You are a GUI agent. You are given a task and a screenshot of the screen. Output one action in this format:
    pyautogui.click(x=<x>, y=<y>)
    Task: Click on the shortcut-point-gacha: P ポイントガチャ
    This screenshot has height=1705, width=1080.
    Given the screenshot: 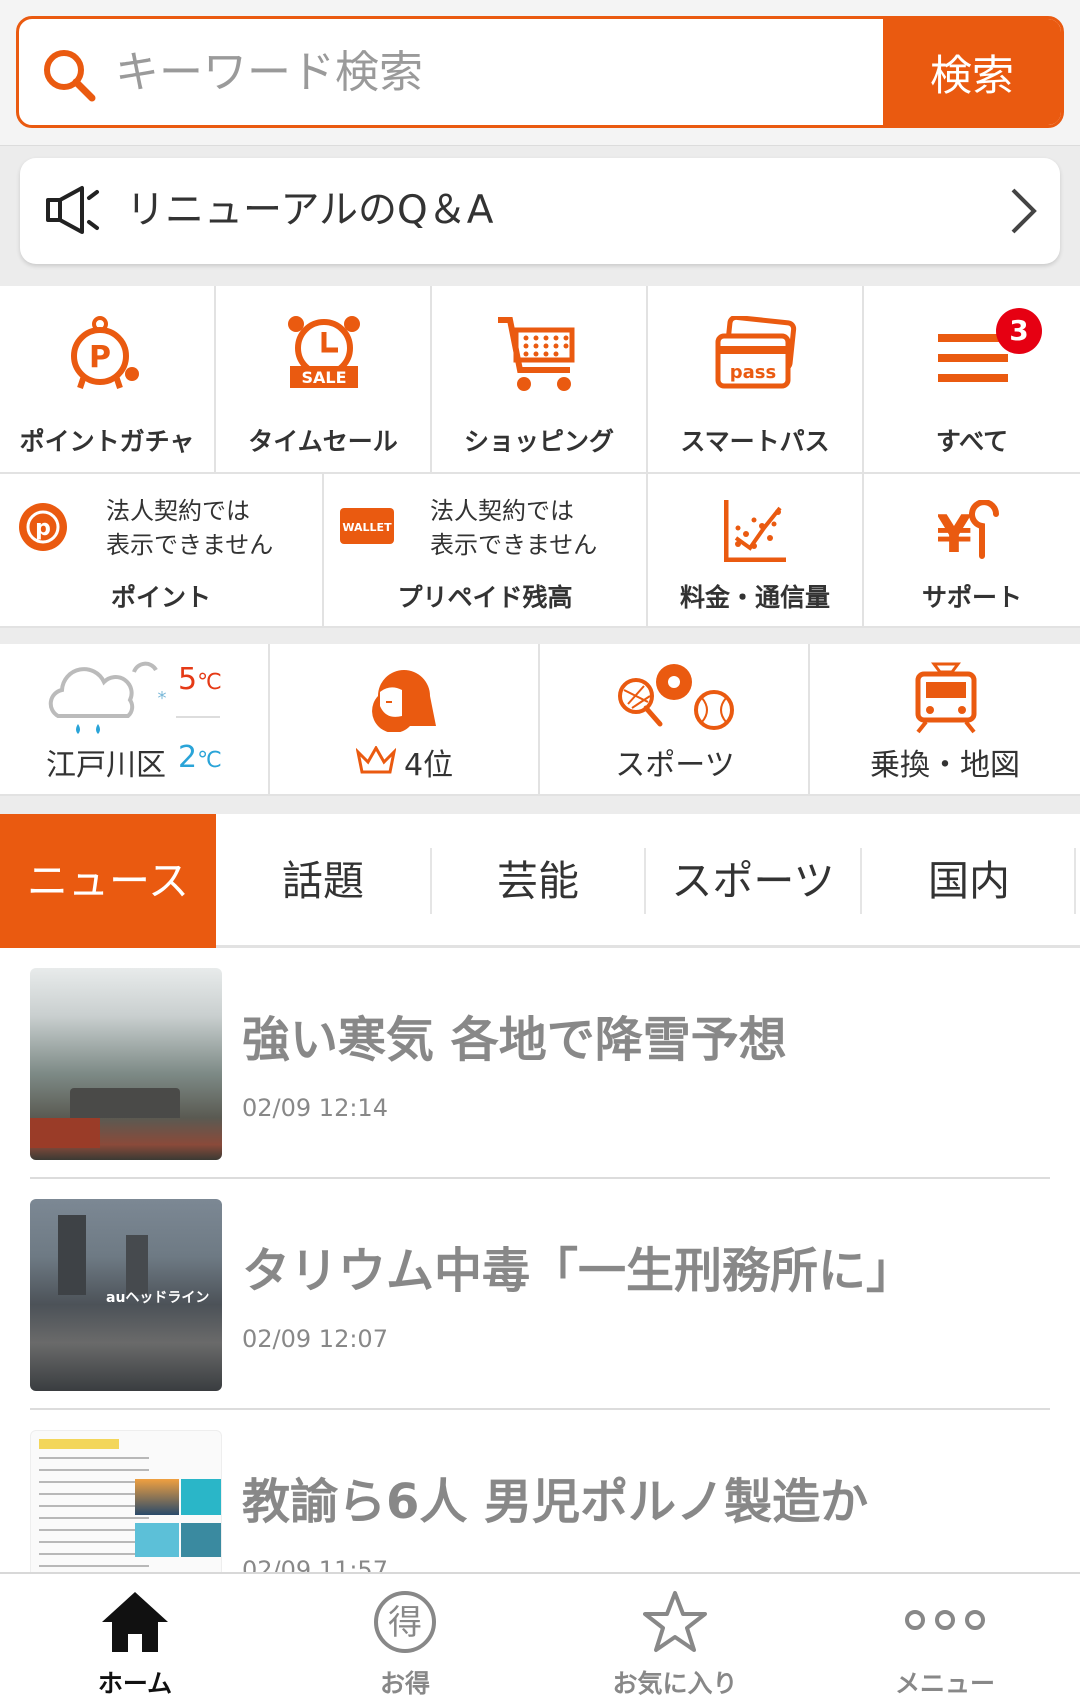 What is the action you would take?
    pyautogui.click(x=108, y=380)
    